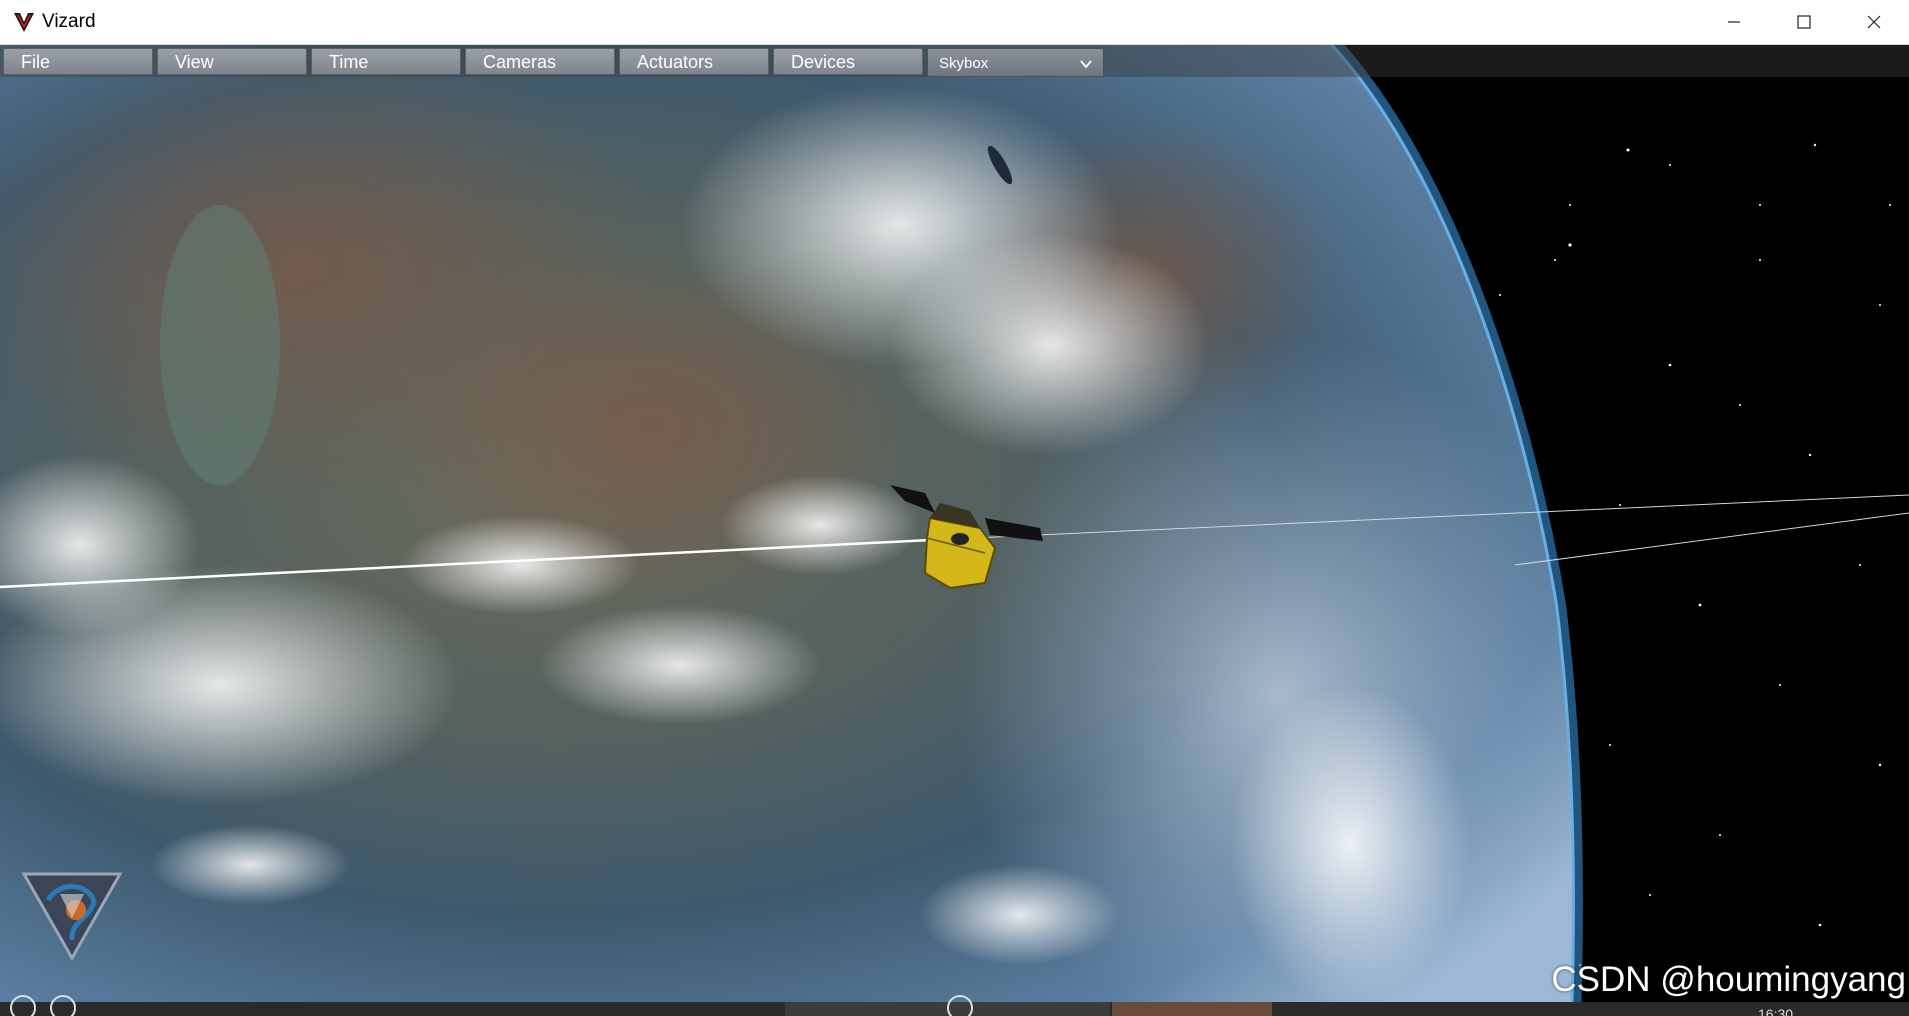  I want to click on chevron-down-icon, so click(1086, 64).